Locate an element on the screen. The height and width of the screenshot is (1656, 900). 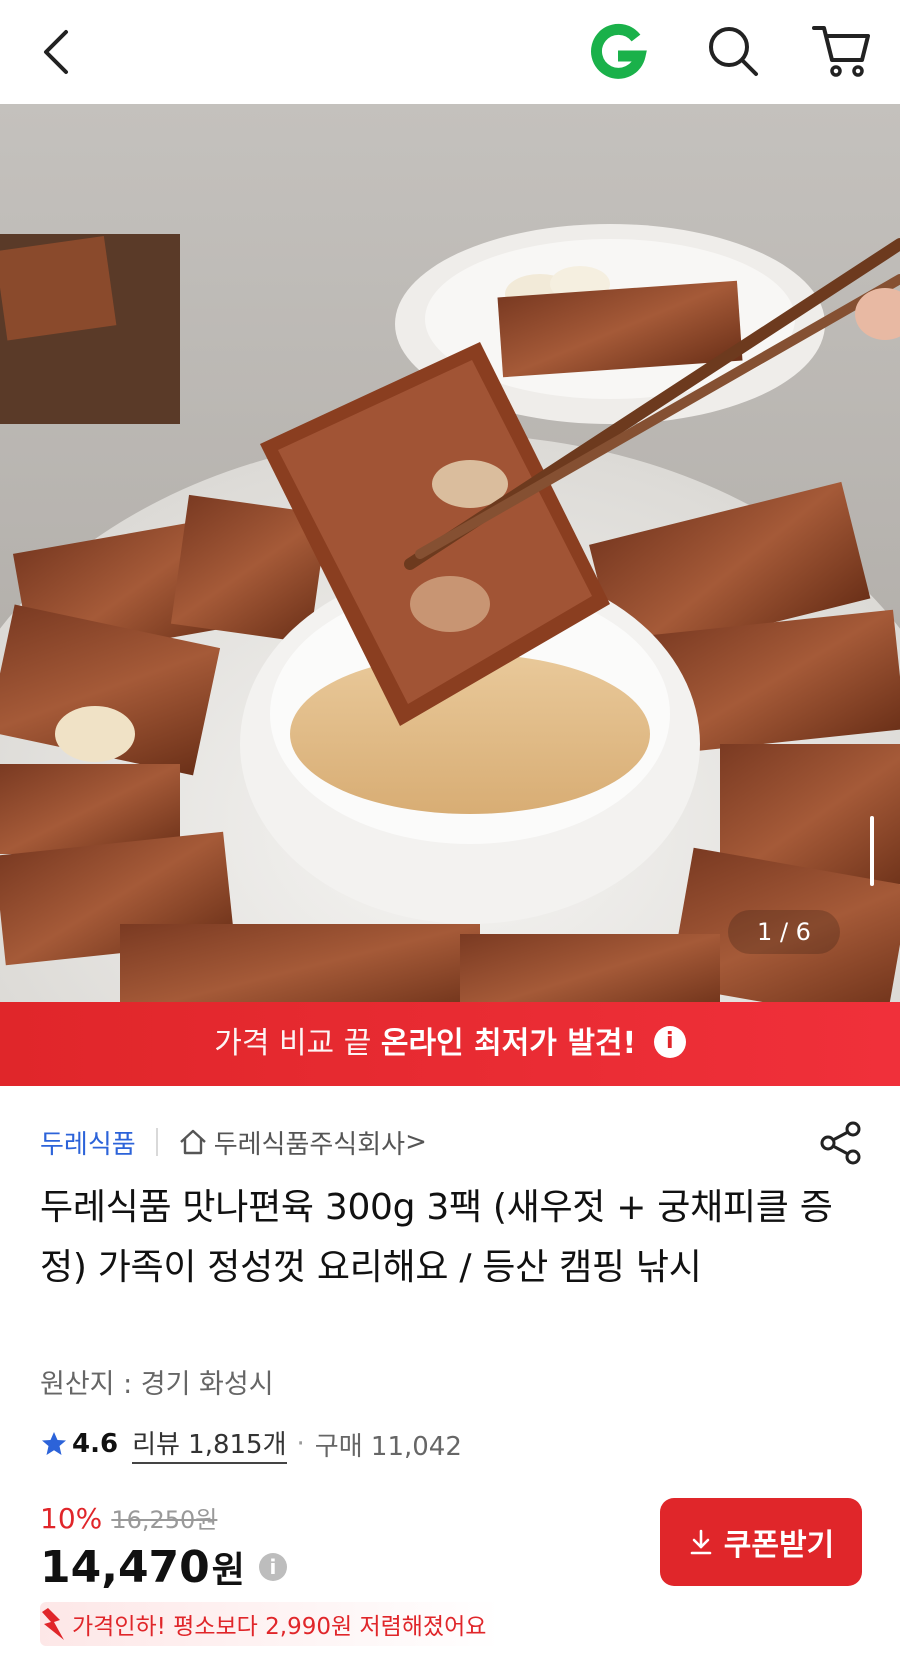
share-button is located at coordinates (841, 1143).